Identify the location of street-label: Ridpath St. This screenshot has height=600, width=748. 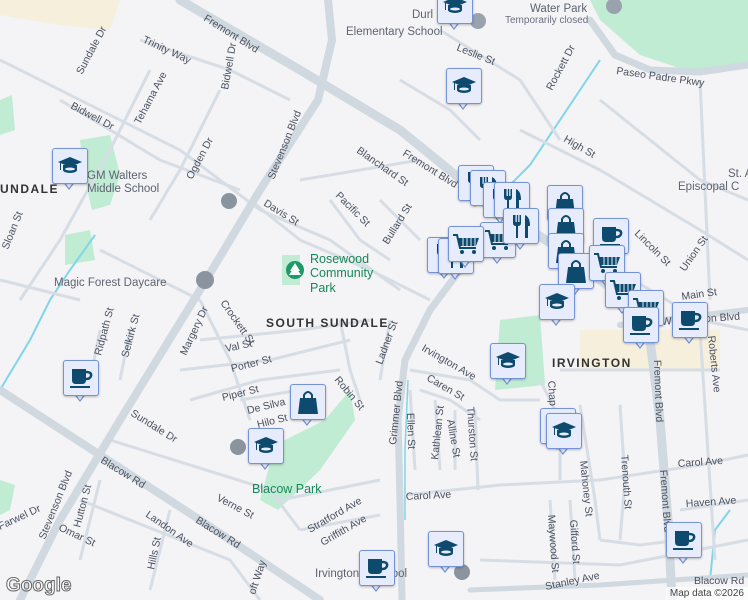
(104, 331).